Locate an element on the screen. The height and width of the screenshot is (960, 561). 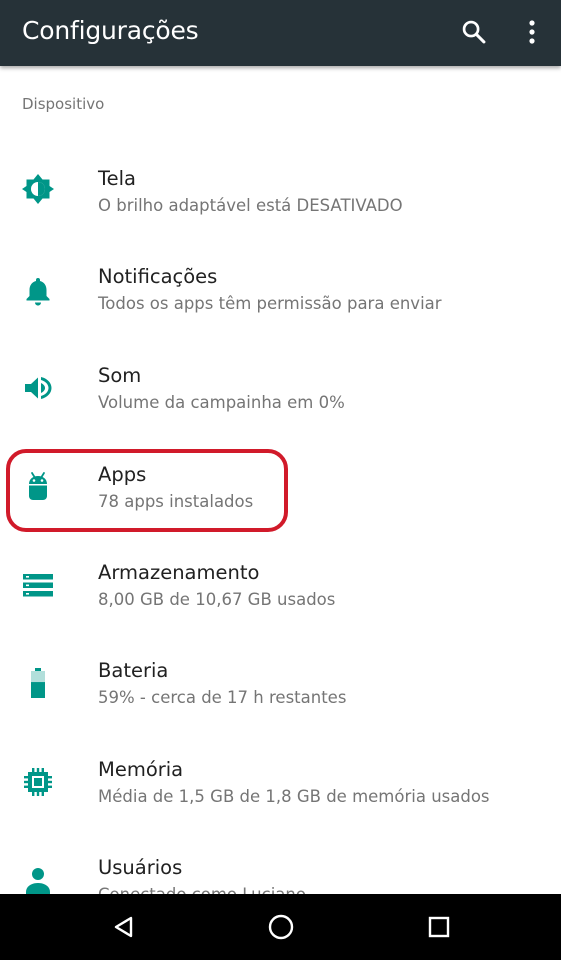
settings-item-display: Tela O brilho adaptável está DESATIVADO is located at coordinates (280, 215).